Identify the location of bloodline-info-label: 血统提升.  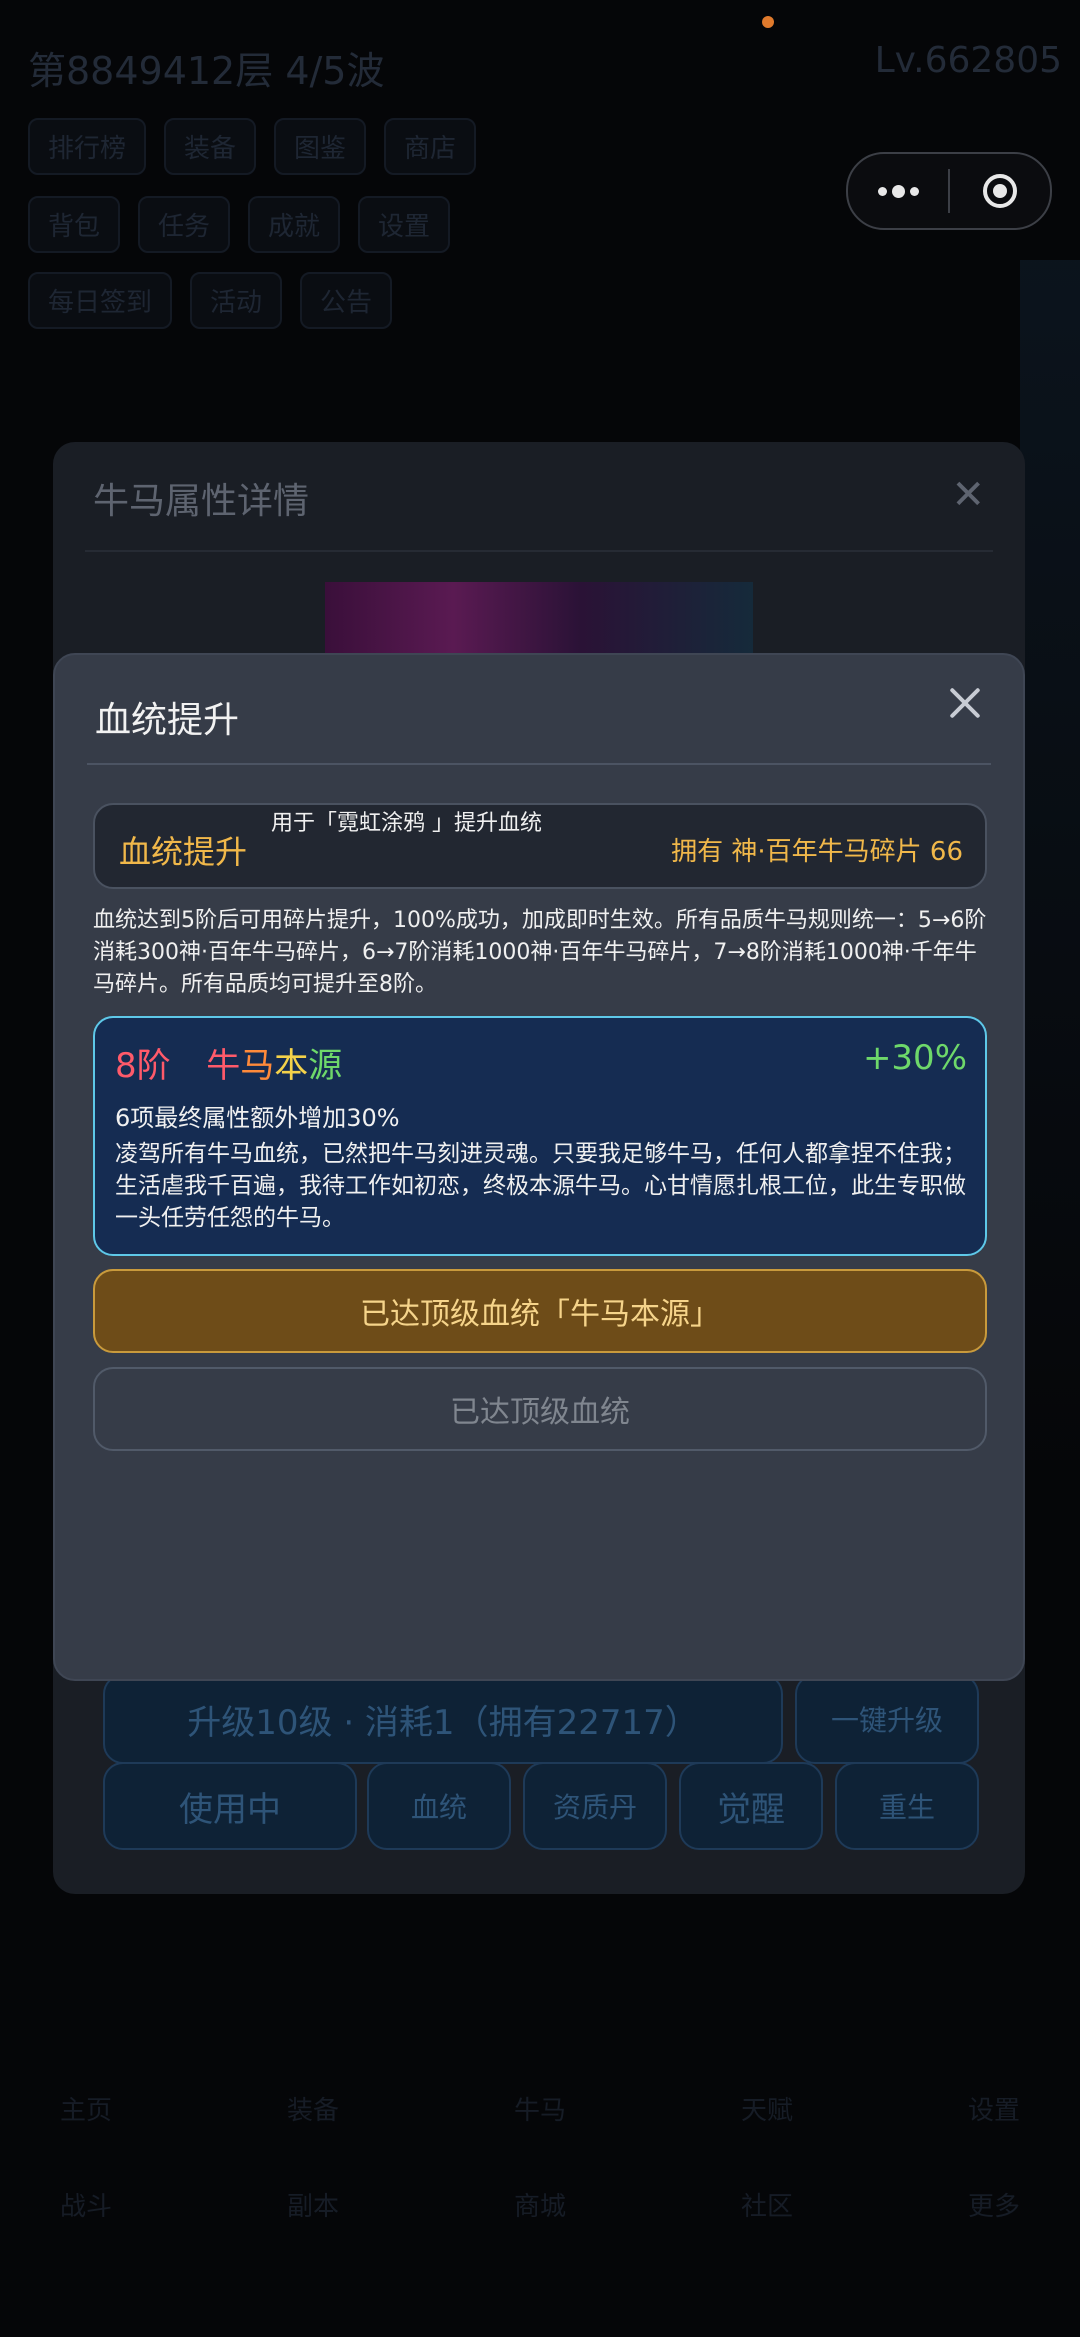
(183, 852).